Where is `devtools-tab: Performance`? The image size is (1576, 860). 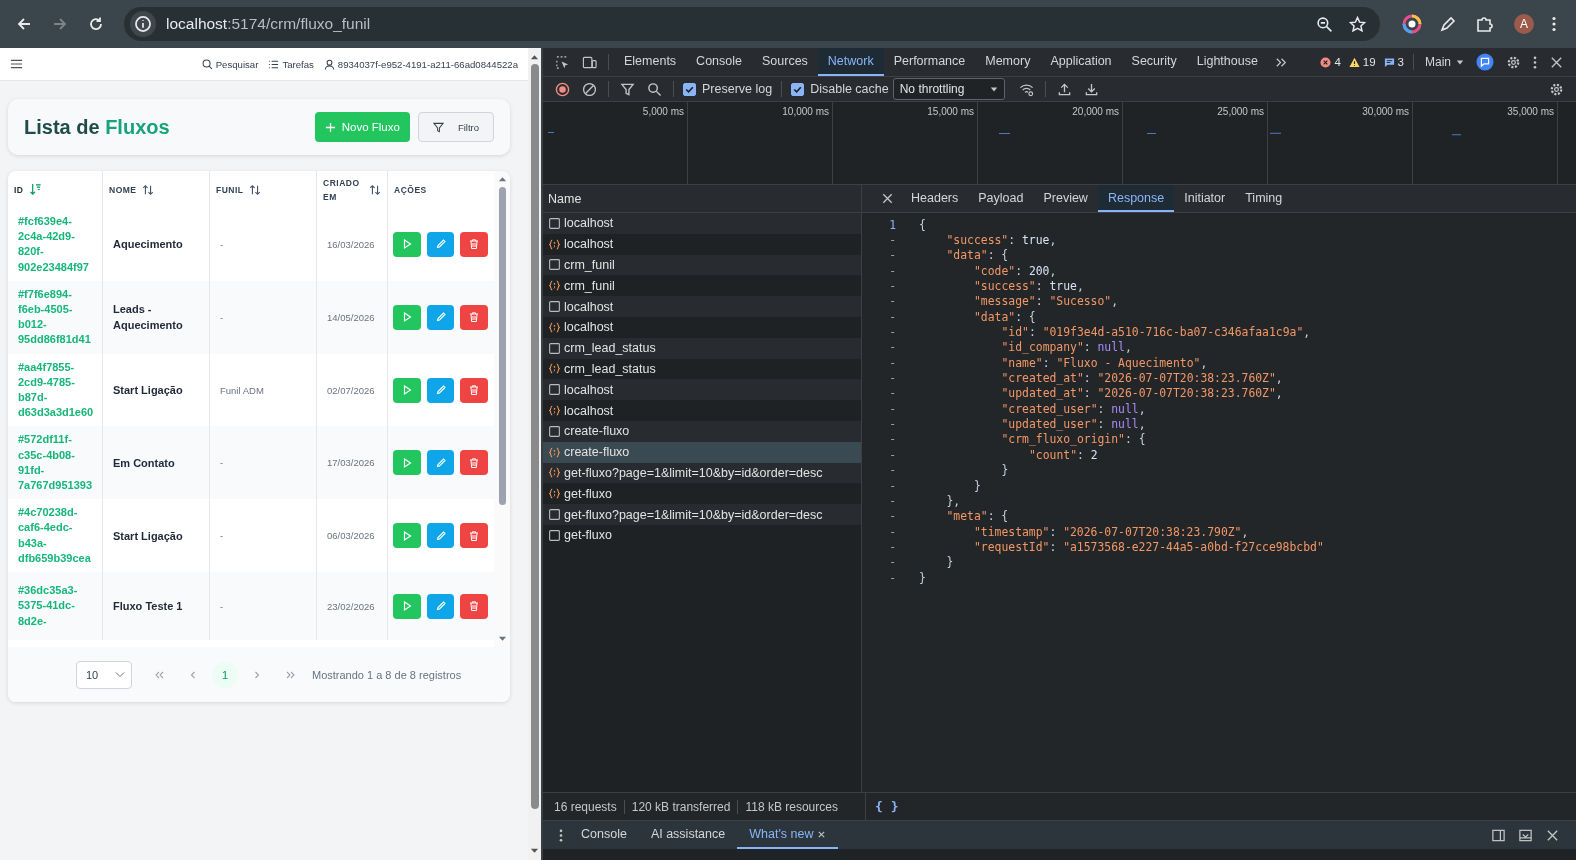
devtools-tab: Performance is located at coordinates (929, 62).